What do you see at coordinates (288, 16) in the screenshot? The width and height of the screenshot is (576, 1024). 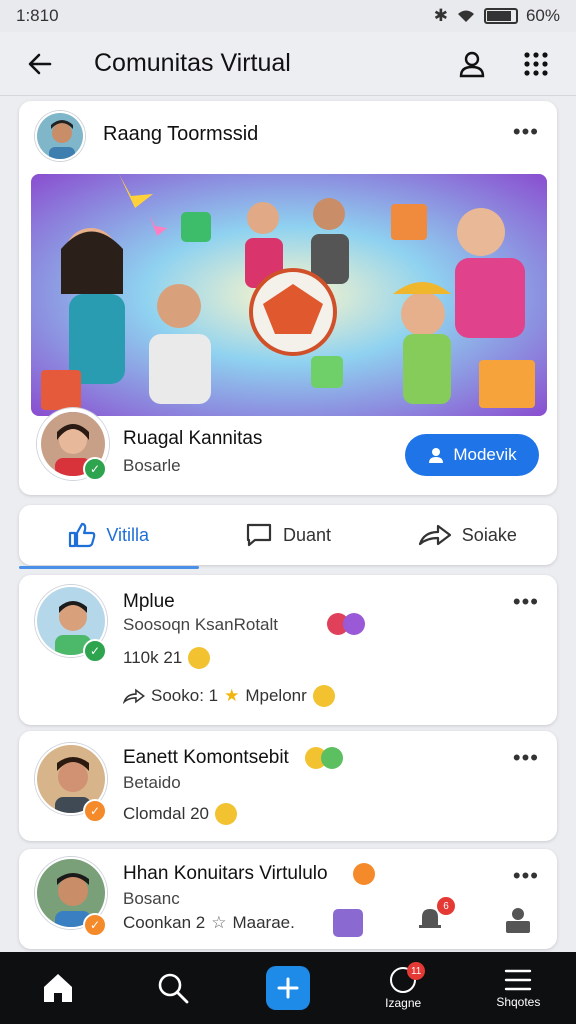 I see `status-bar: 1:810 ✱ 60%` at bounding box center [288, 16].